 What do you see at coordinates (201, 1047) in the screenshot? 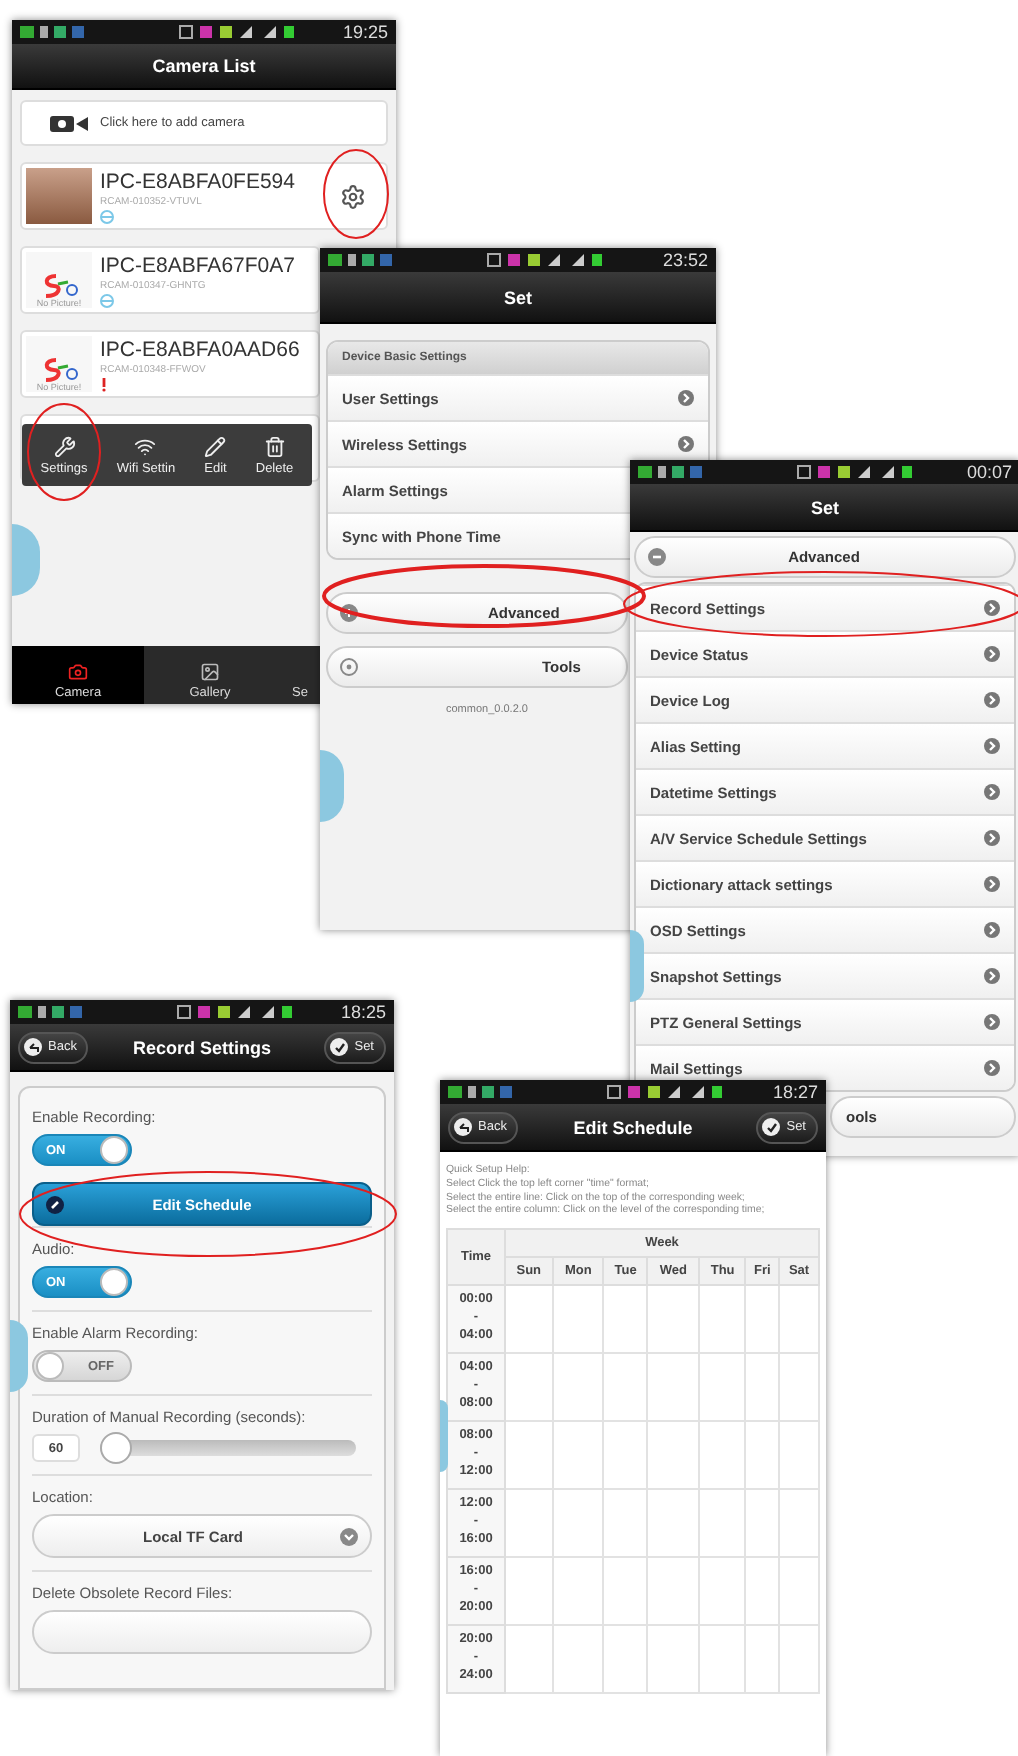
I see `screen-title: Record Settings` at bounding box center [201, 1047].